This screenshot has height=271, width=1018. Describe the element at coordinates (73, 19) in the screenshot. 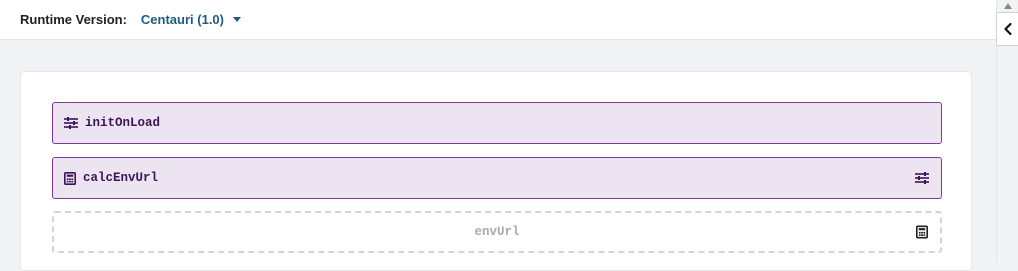

I see `runtime-version-label: Runtime Version:` at that location.